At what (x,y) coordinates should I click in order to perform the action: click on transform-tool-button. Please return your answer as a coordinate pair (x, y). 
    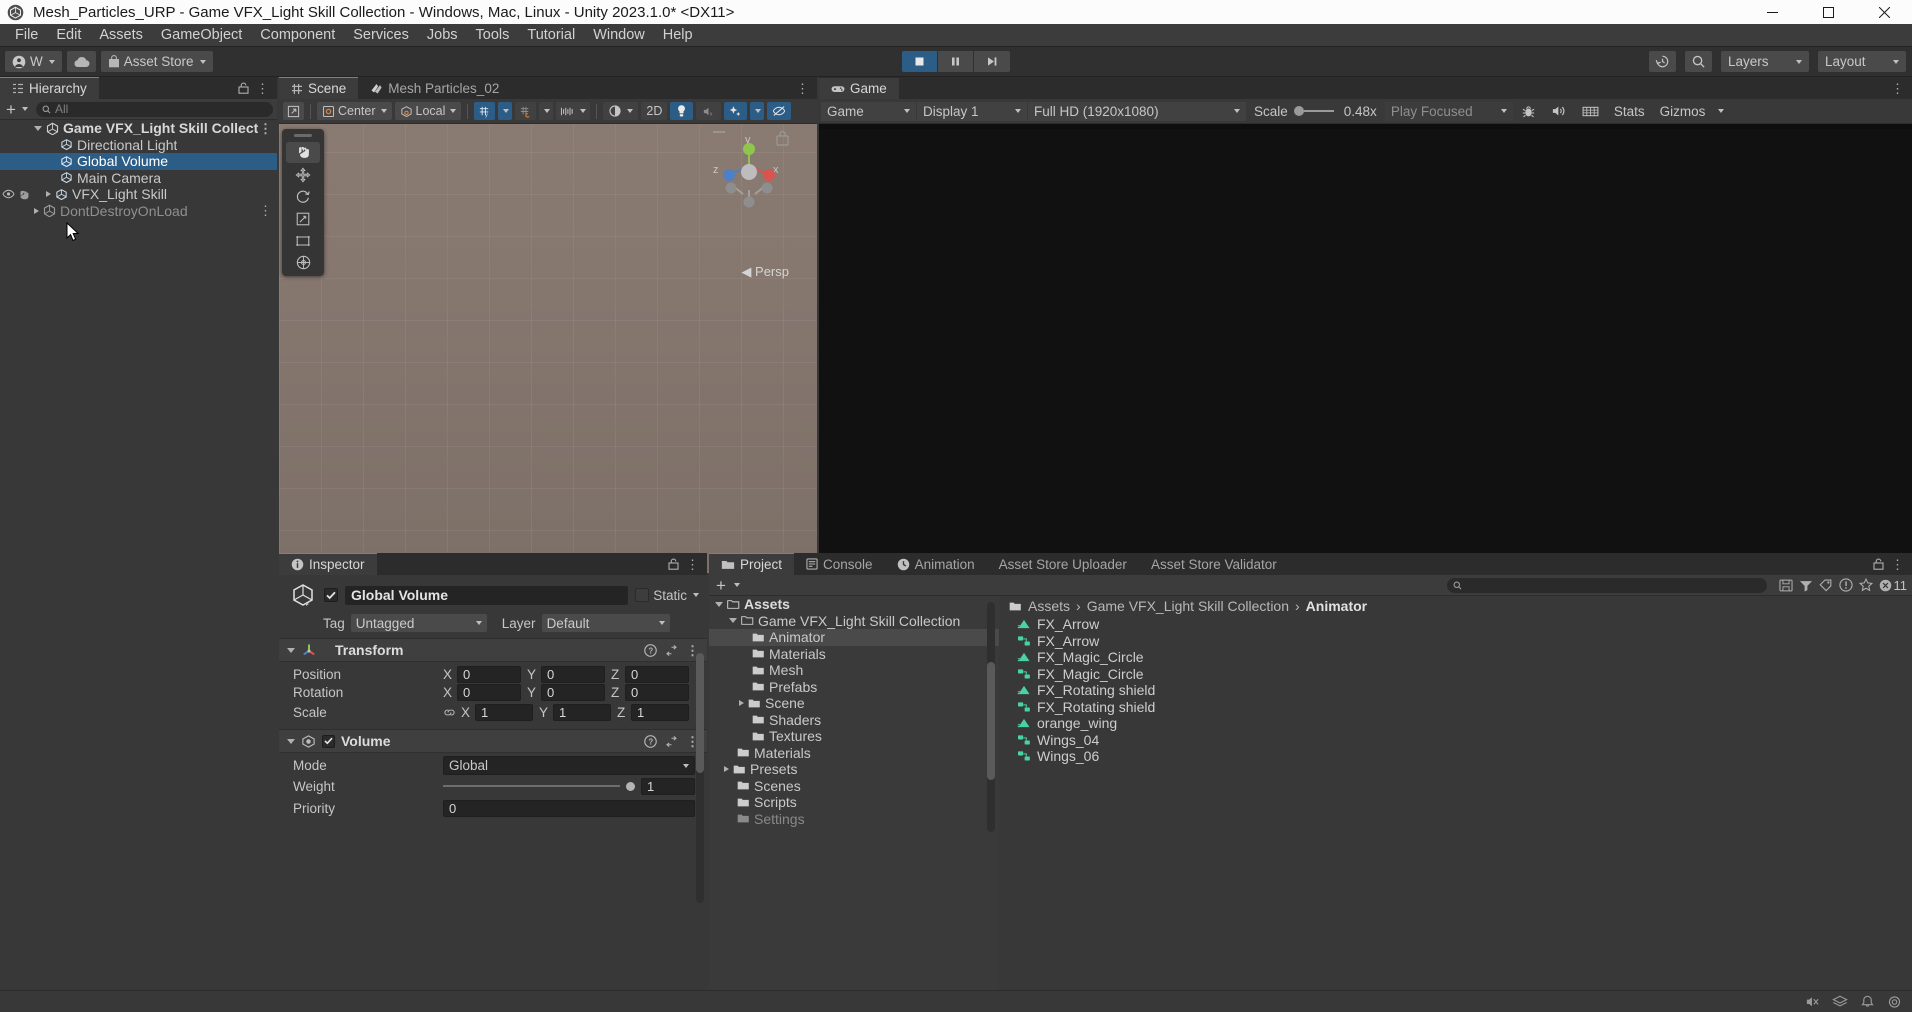
    Looking at the image, I should click on (303, 262).